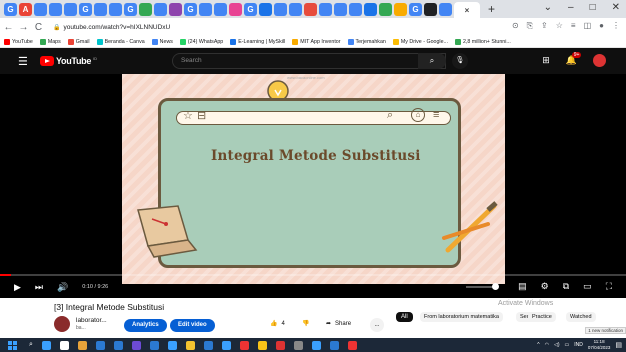  What do you see at coordinates (50, 41) in the screenshot?
I see `bookmark-item: Maps` at bounding box center [50, 41].